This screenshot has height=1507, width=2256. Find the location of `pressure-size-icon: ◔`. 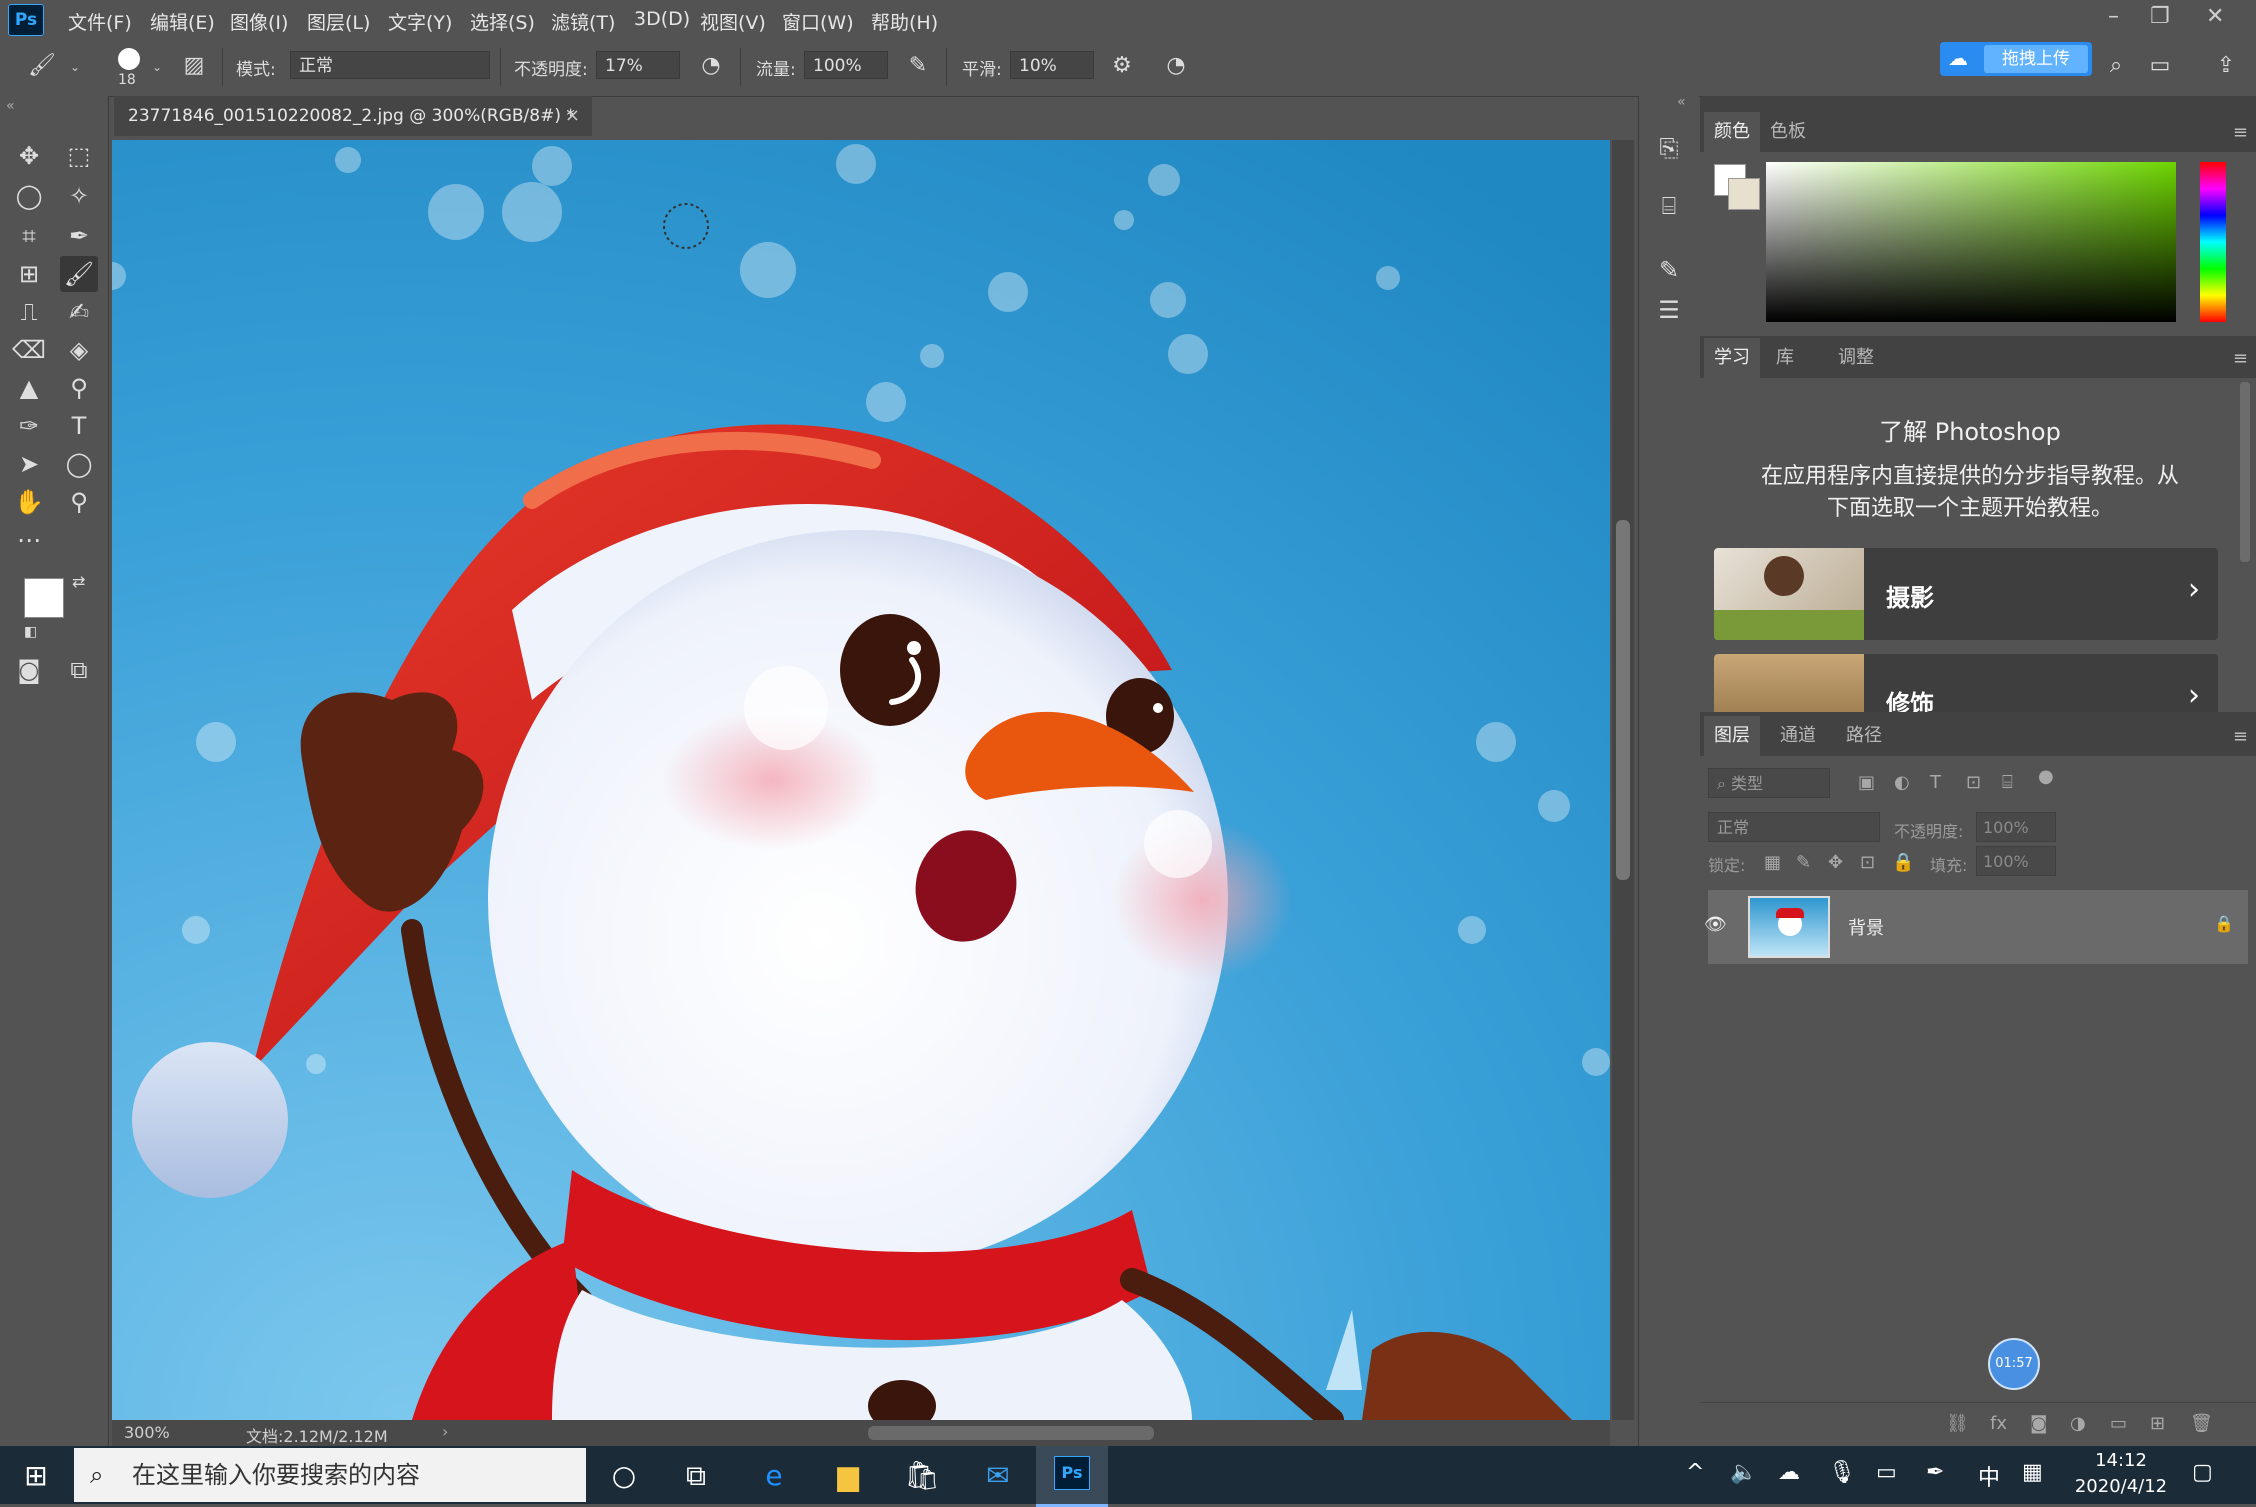

pressure-size-icon: ◔ is located at coordinates (1176, 66).